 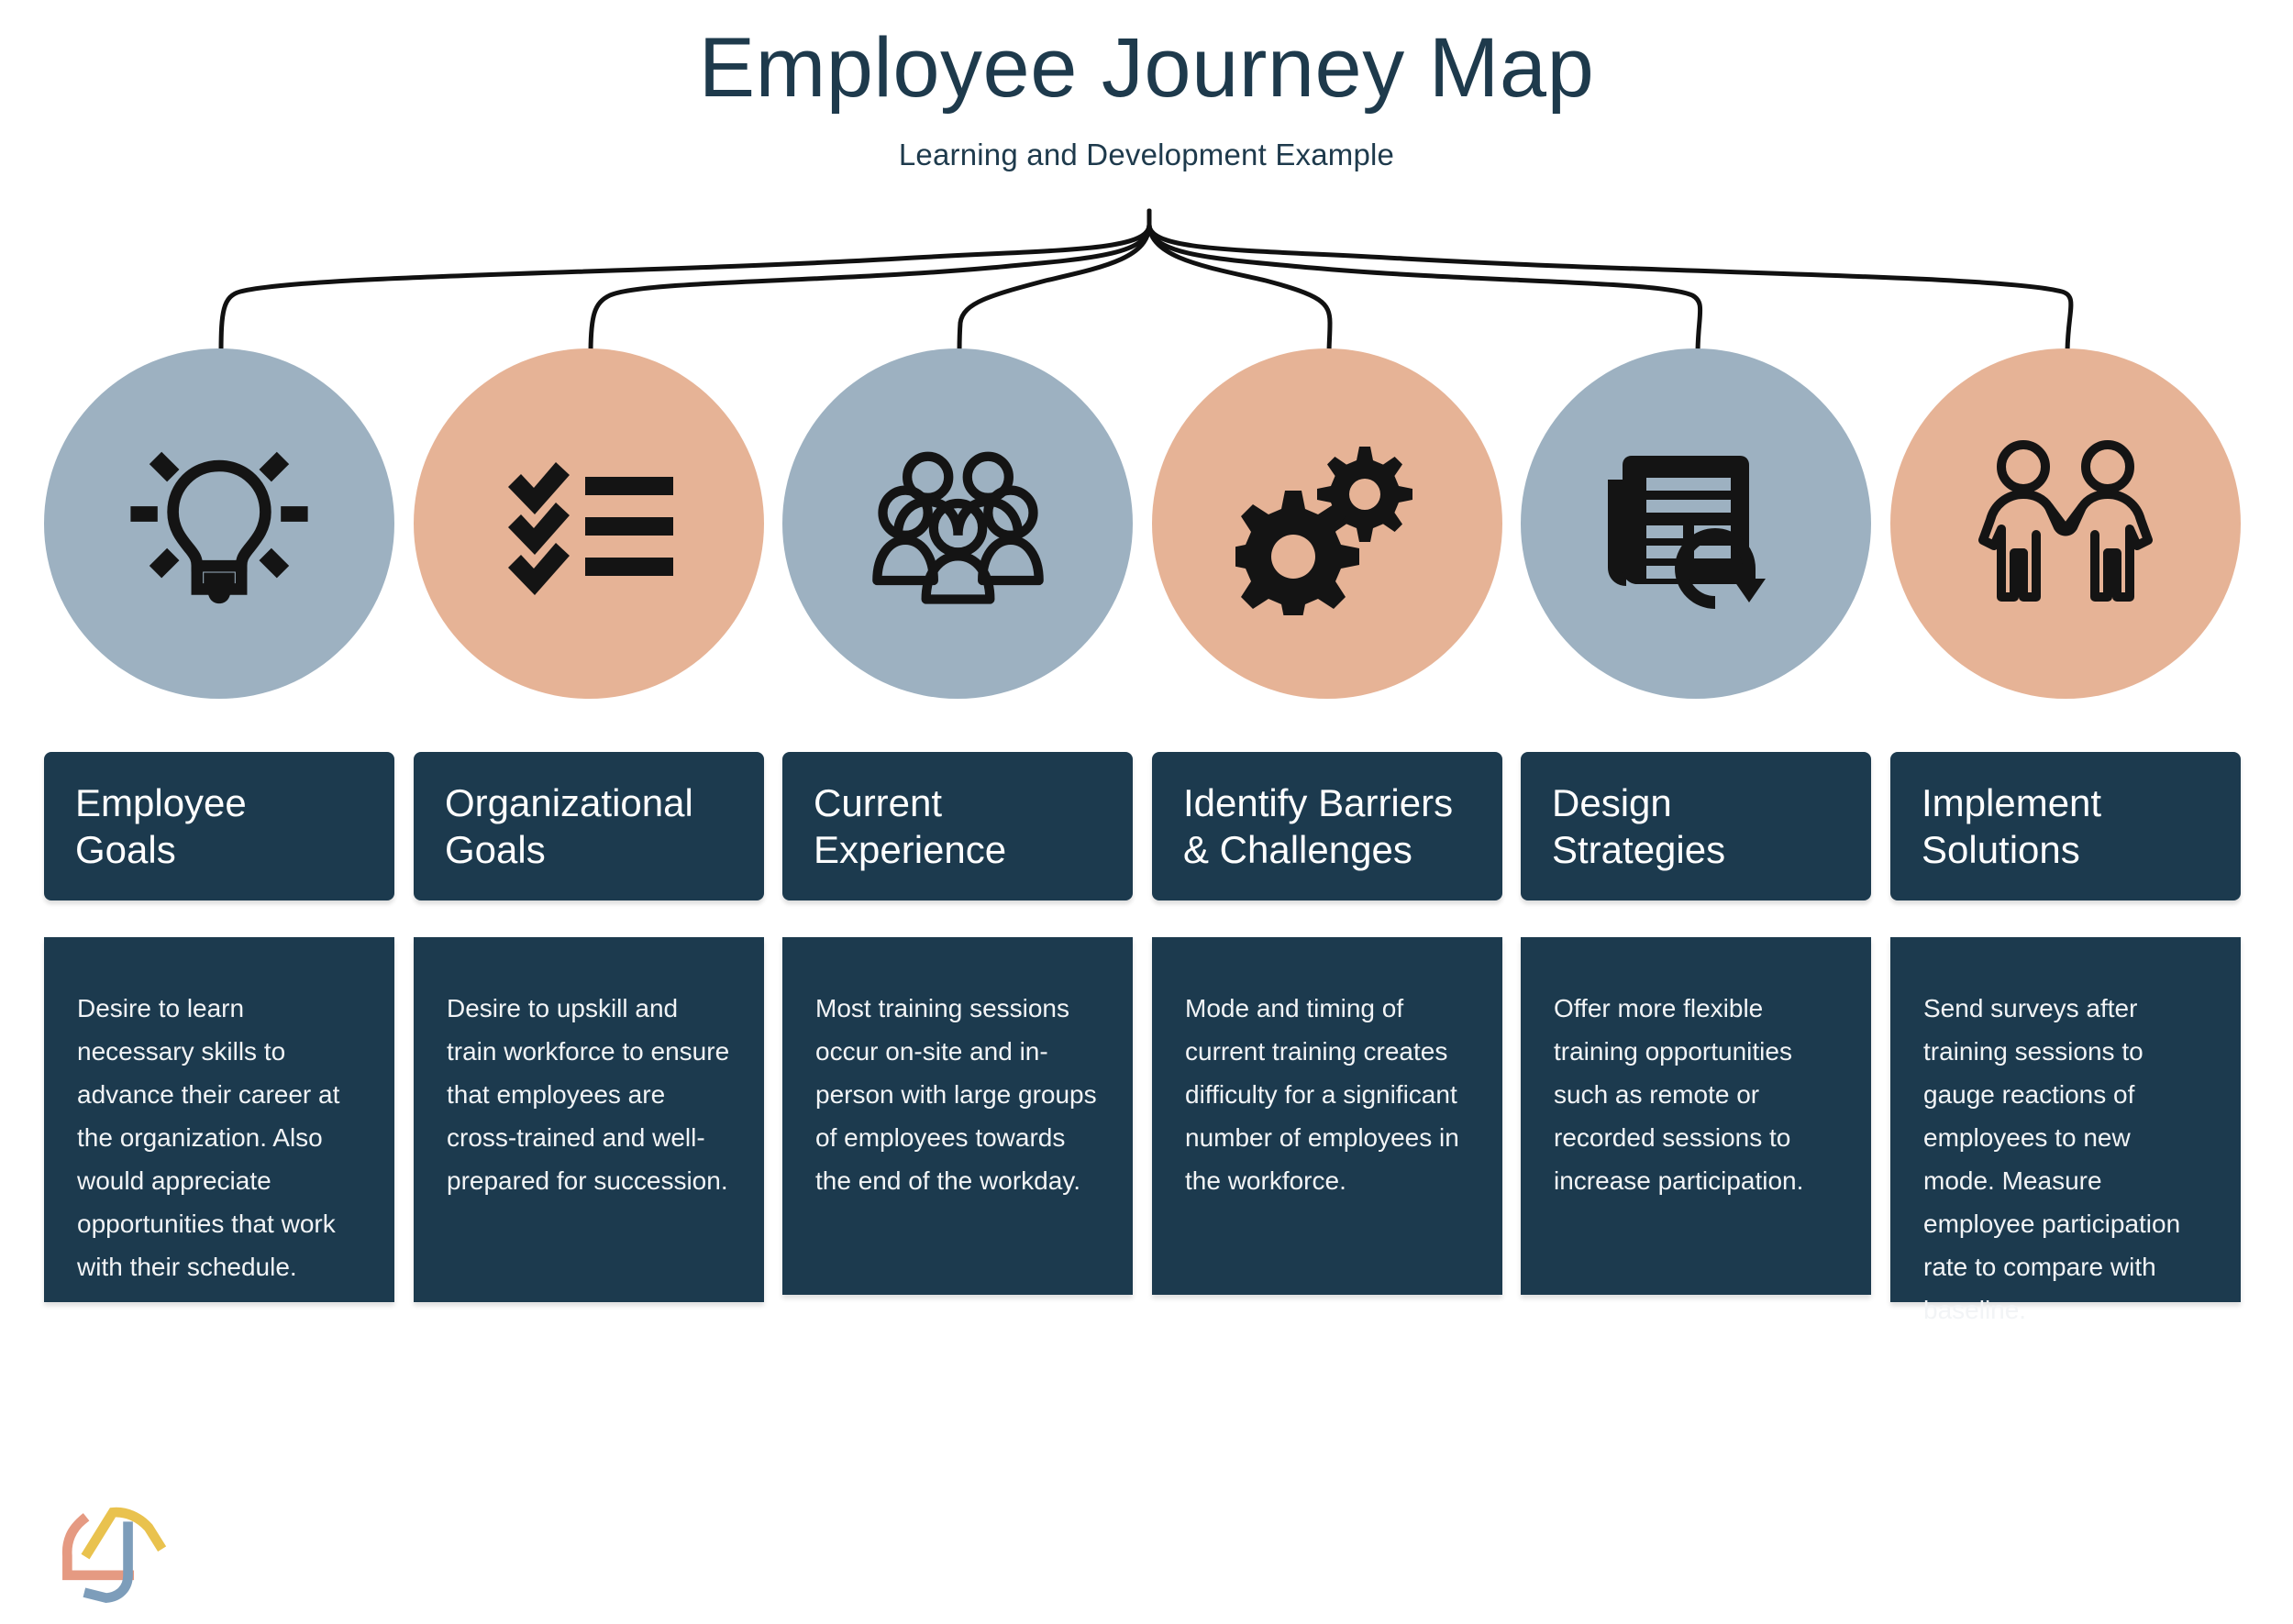 I want to click on icon-circle-identify-barriers, so click(x=1327, y=523).